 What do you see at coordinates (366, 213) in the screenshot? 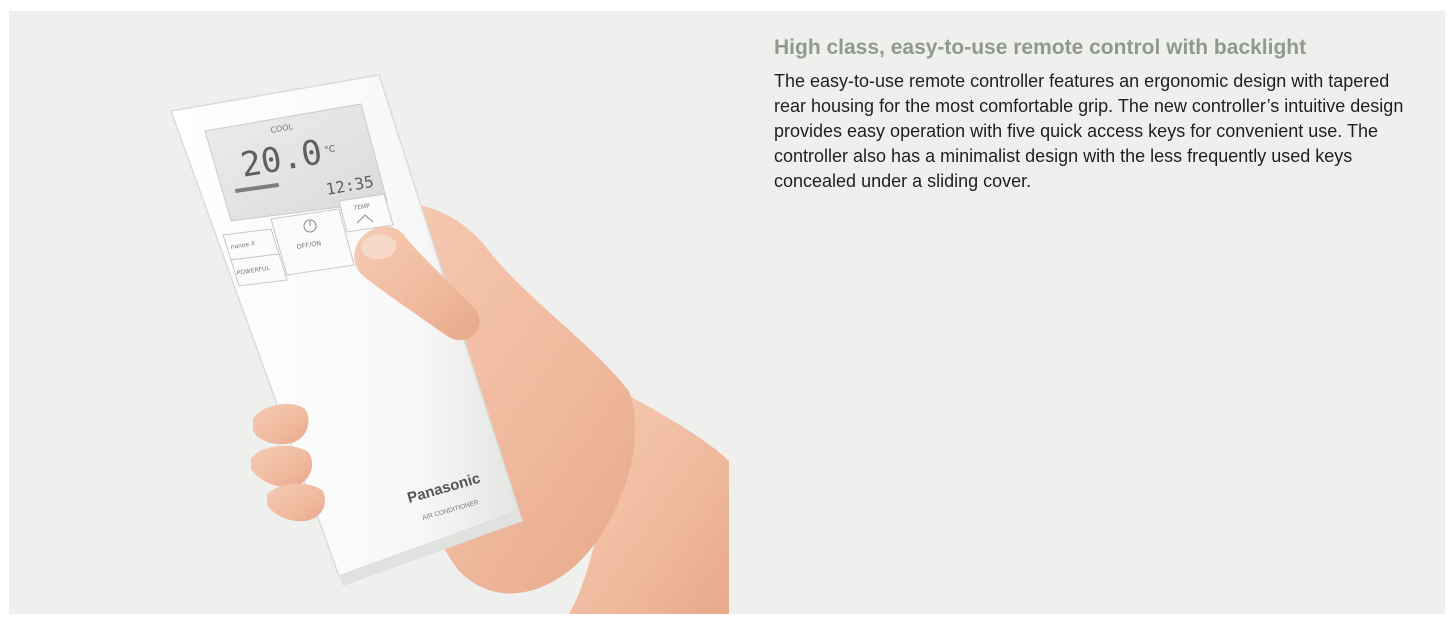
I see `temp-up-button` at bounding box center [366, 213].